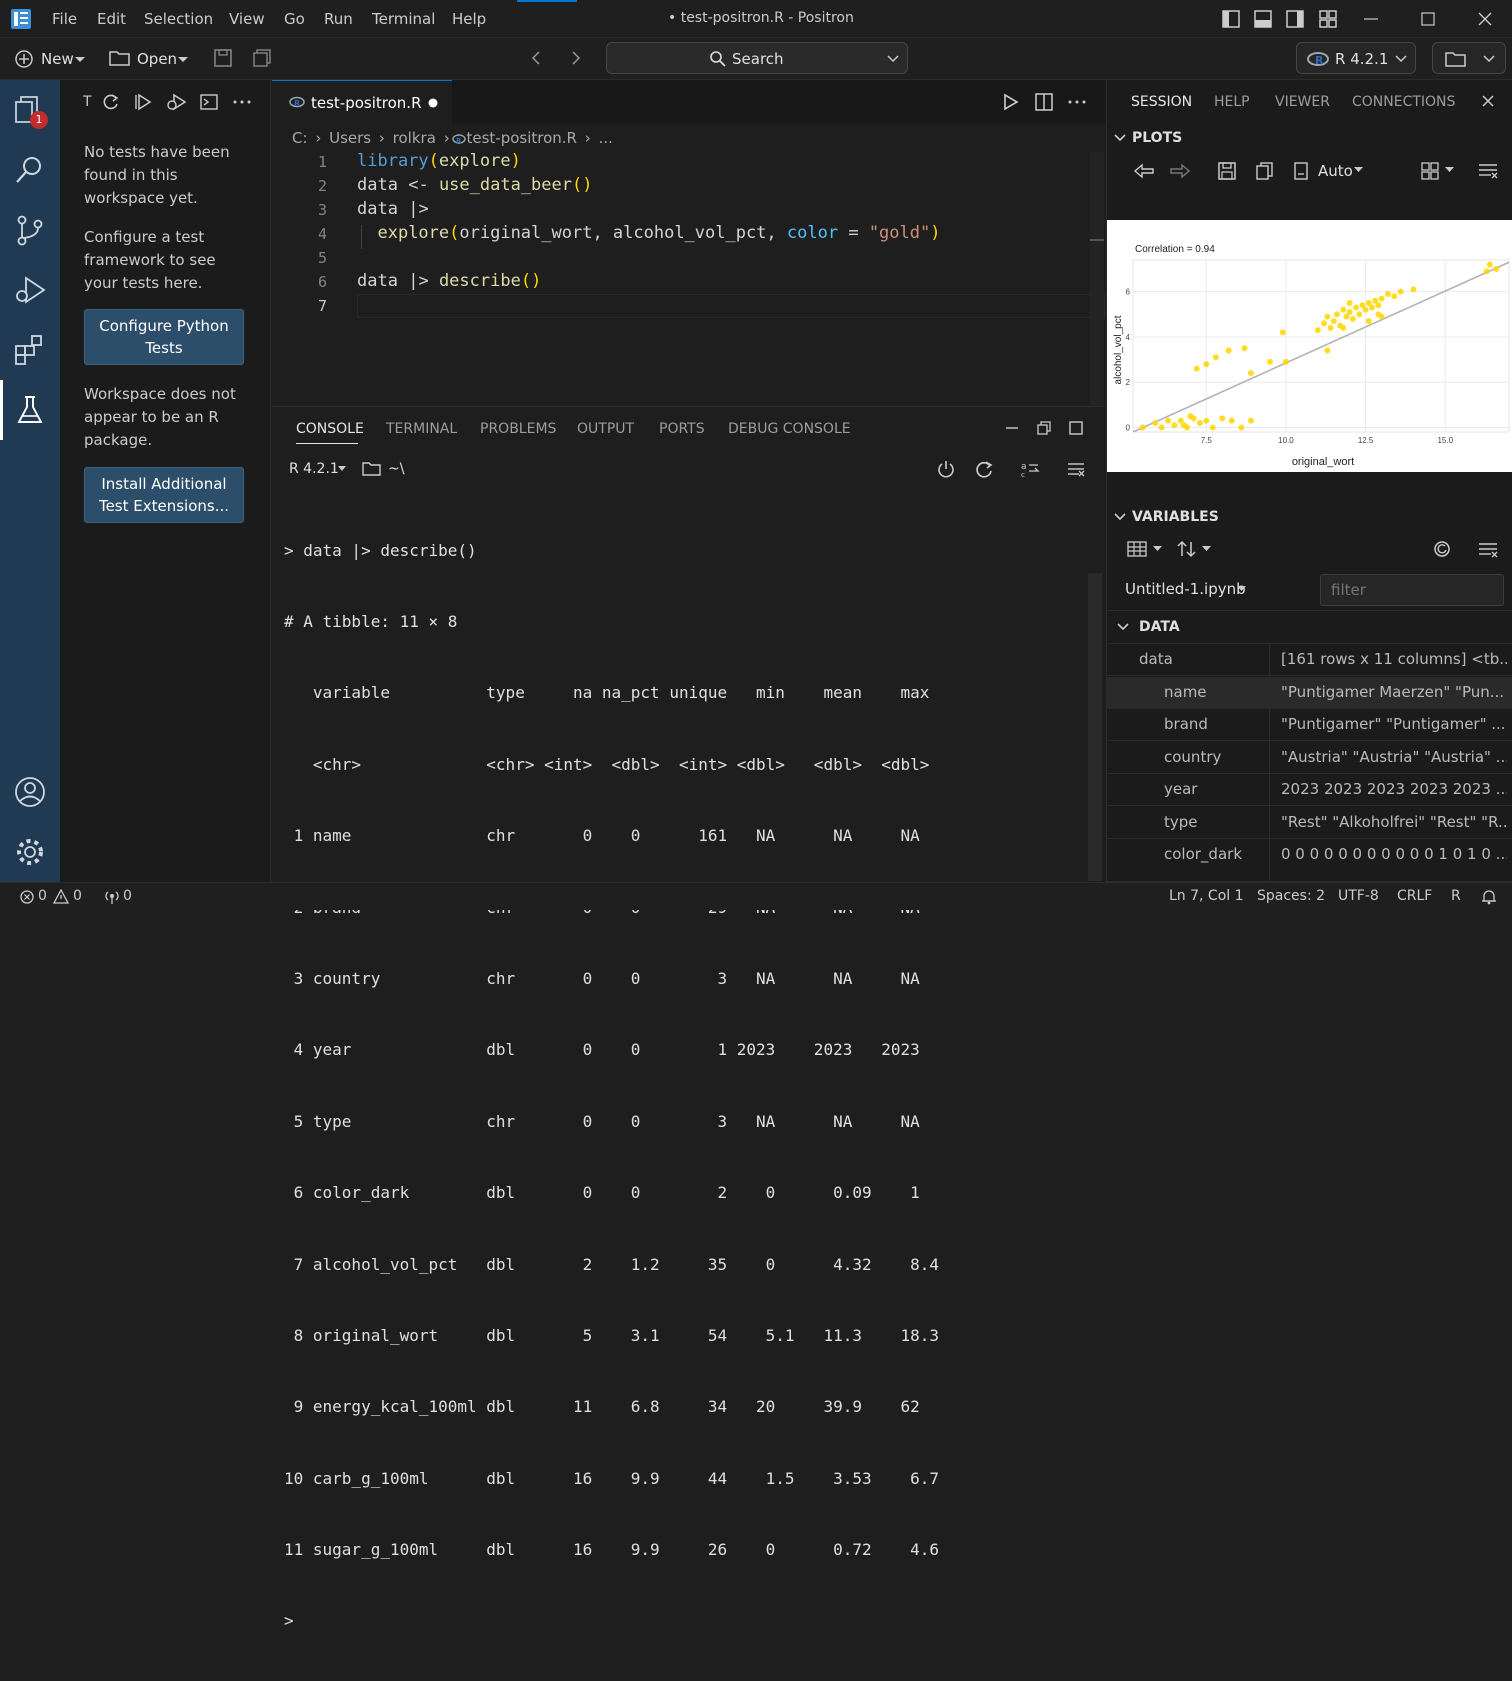  I want to click on configure-python-tests-button: Configure Python Tests, so click(164, 337).